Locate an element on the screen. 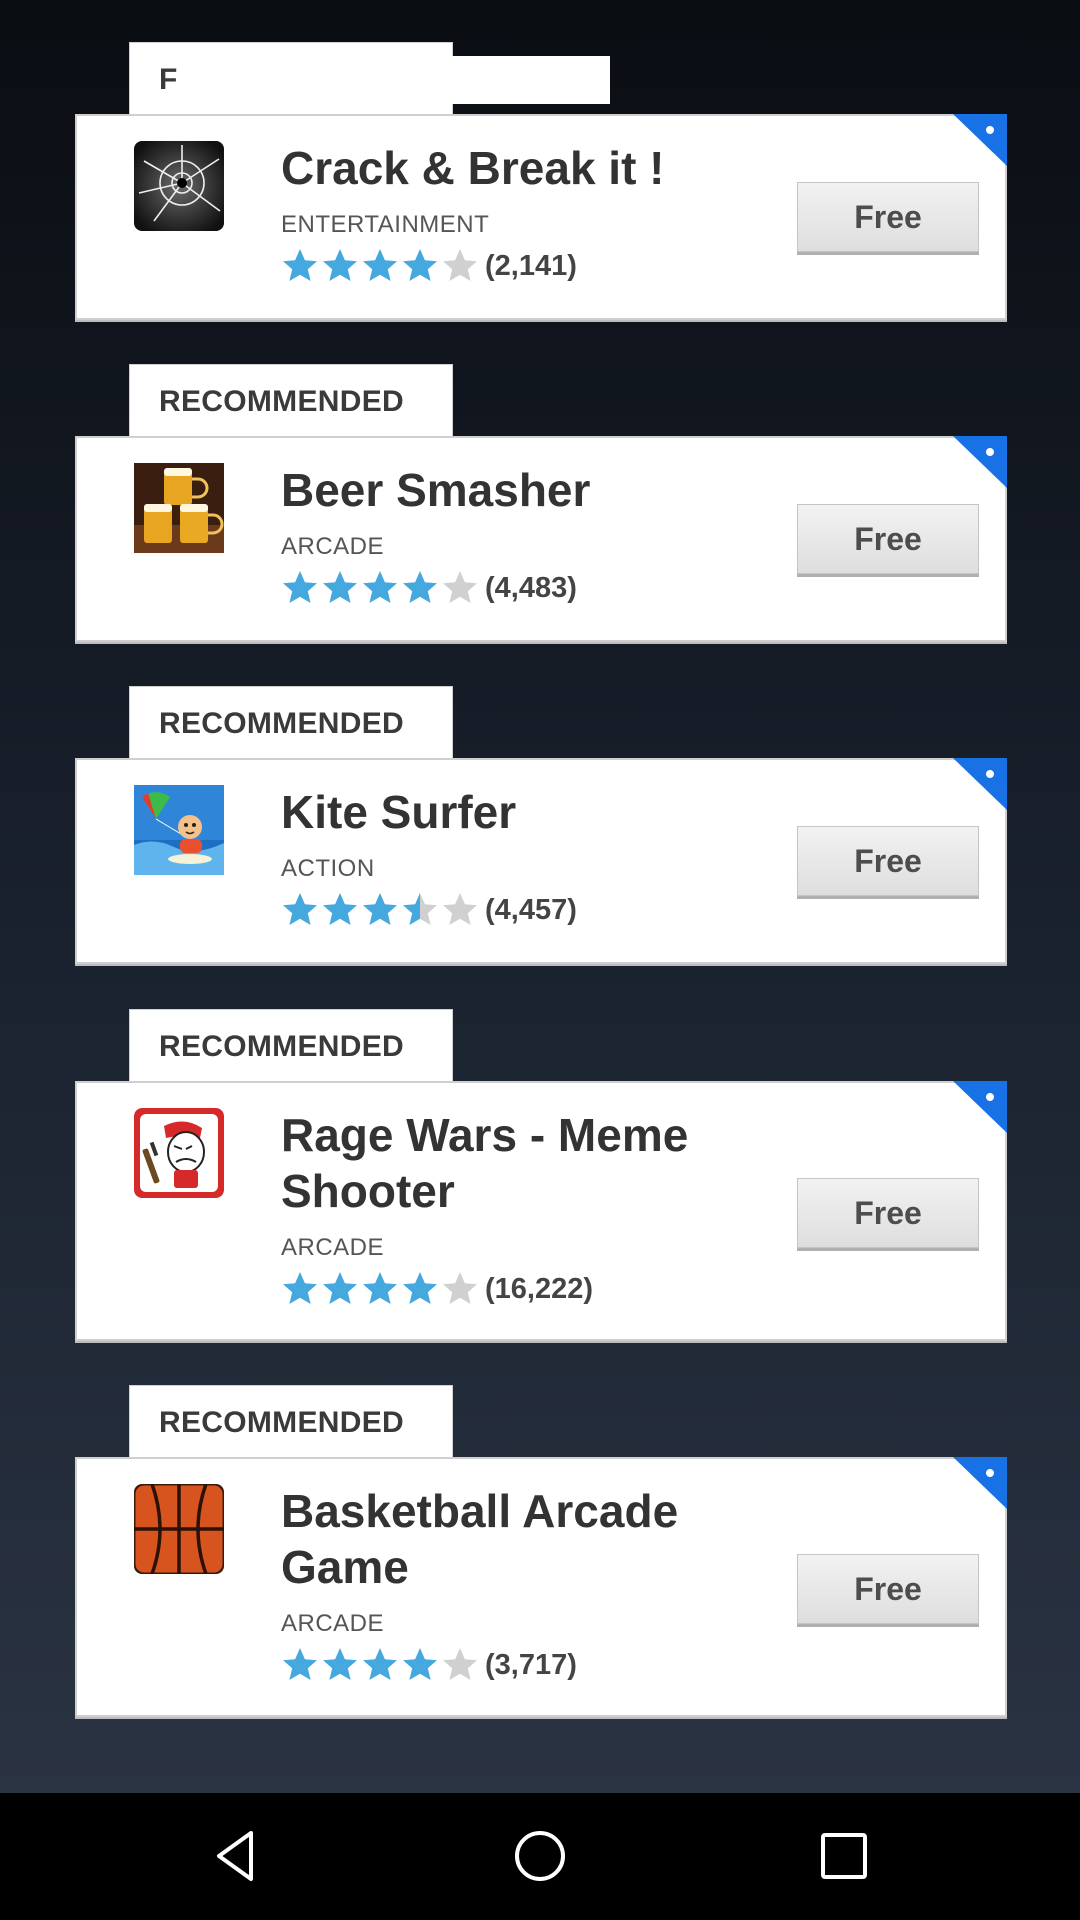 This screenshot has width=1080, height=1920. rating-row: (3,717) is located at coordinates (429, 1665).